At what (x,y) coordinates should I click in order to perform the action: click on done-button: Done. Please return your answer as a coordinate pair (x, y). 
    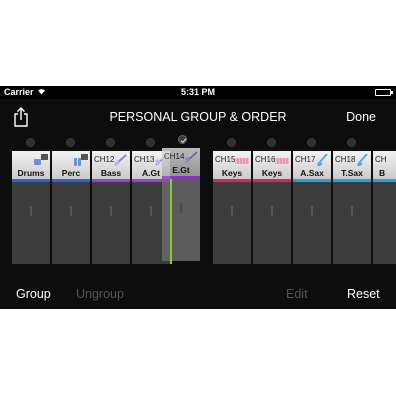
    Looking at the image, I should click on (361, 117).